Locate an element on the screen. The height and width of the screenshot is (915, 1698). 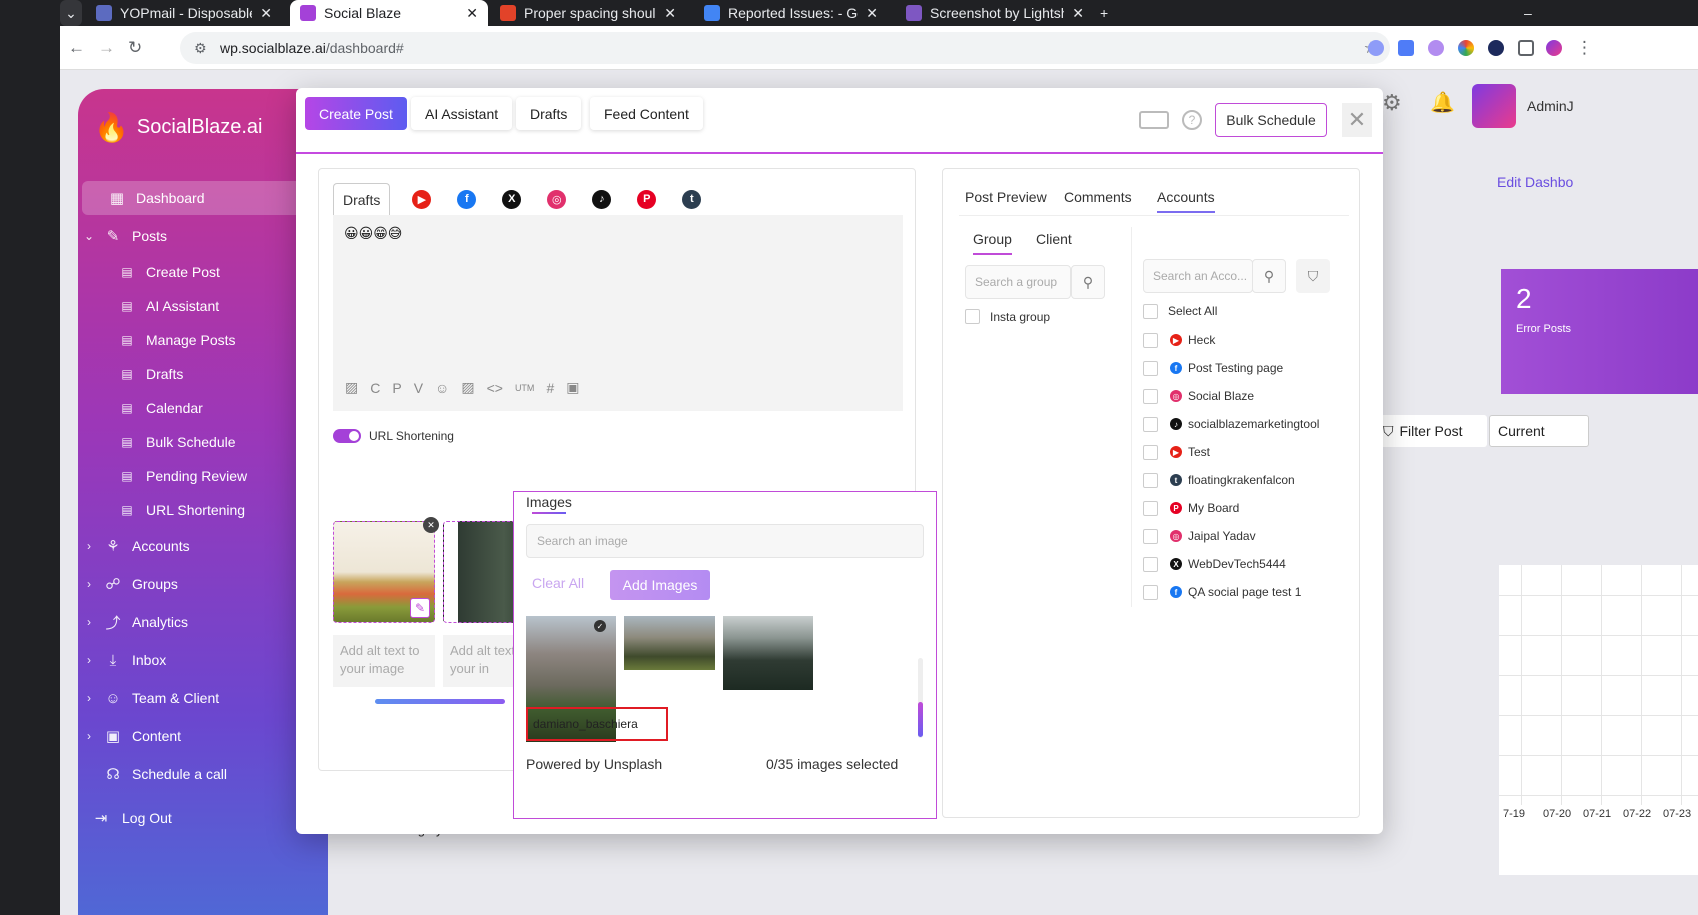
add-images-button: Add Images is located at coordinates (660, 585).